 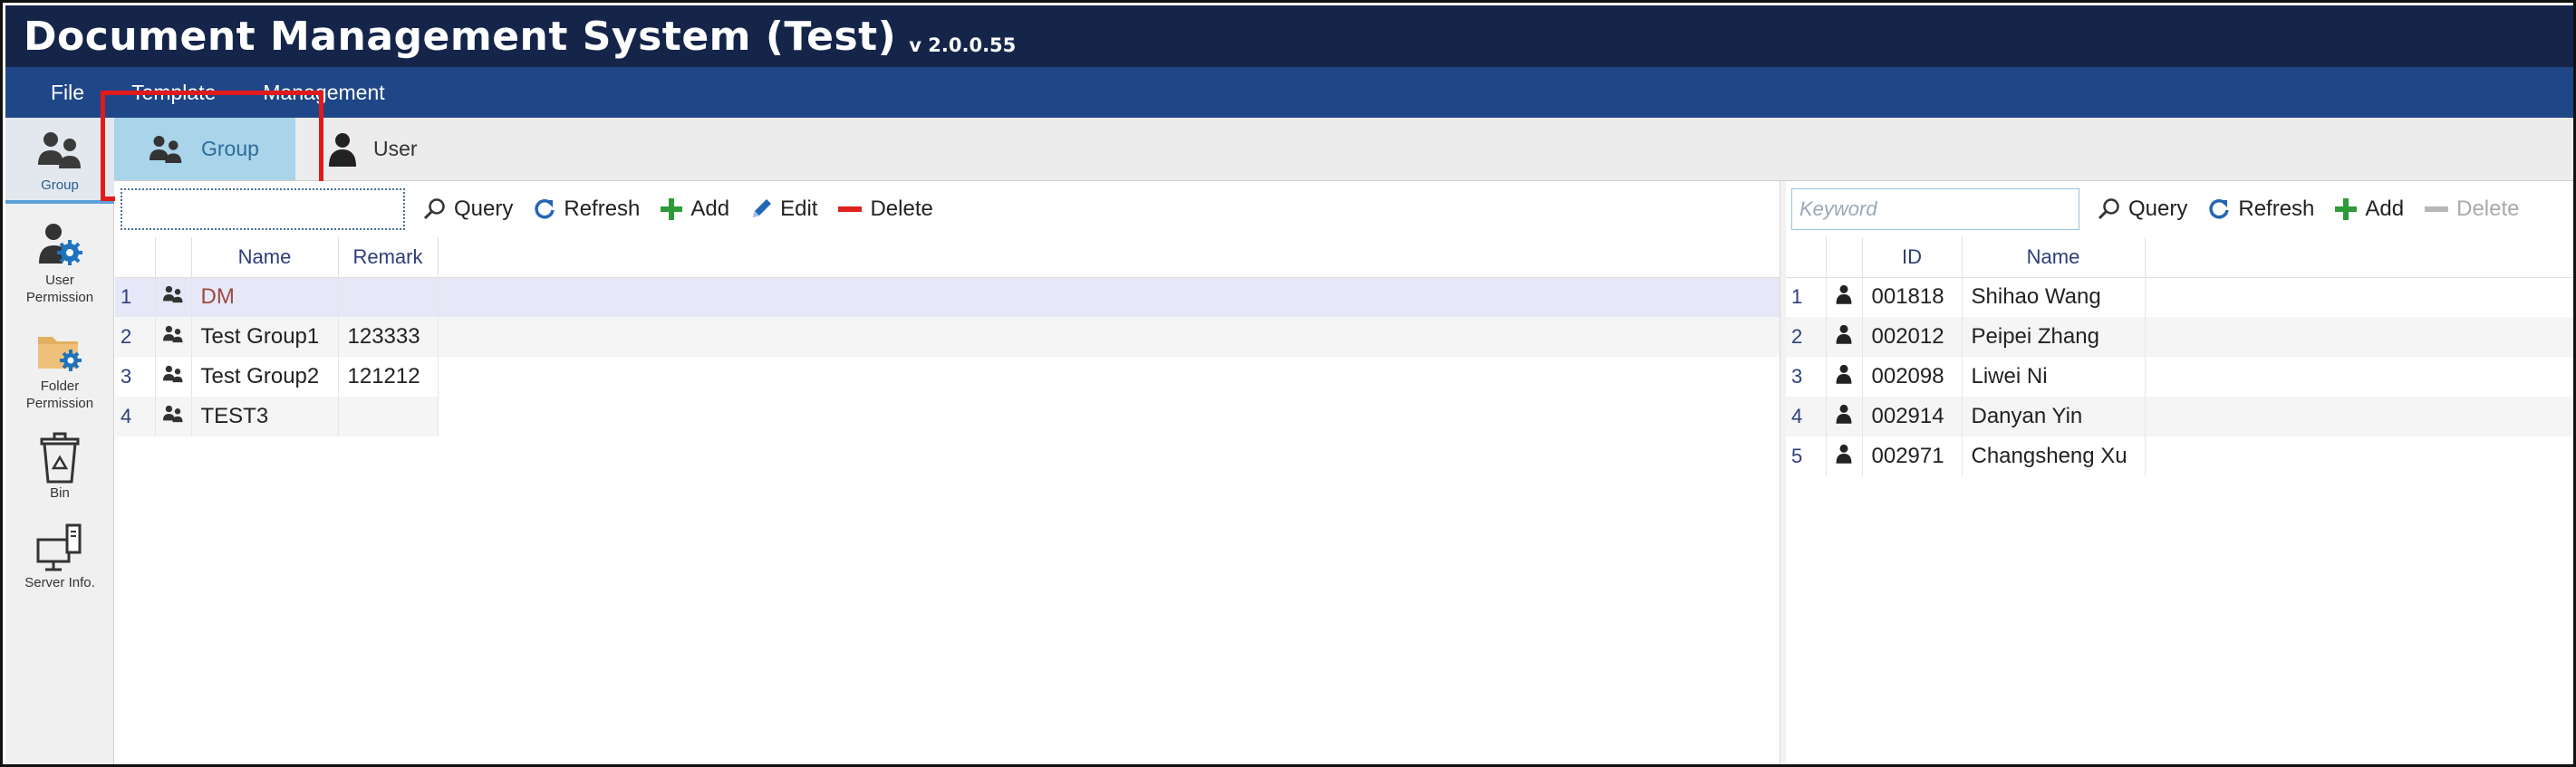 What do you see at coordinates (2179, 257) in the screenshot?
I see `table-header-row: ID Name` at bounding box center [2179, 257].